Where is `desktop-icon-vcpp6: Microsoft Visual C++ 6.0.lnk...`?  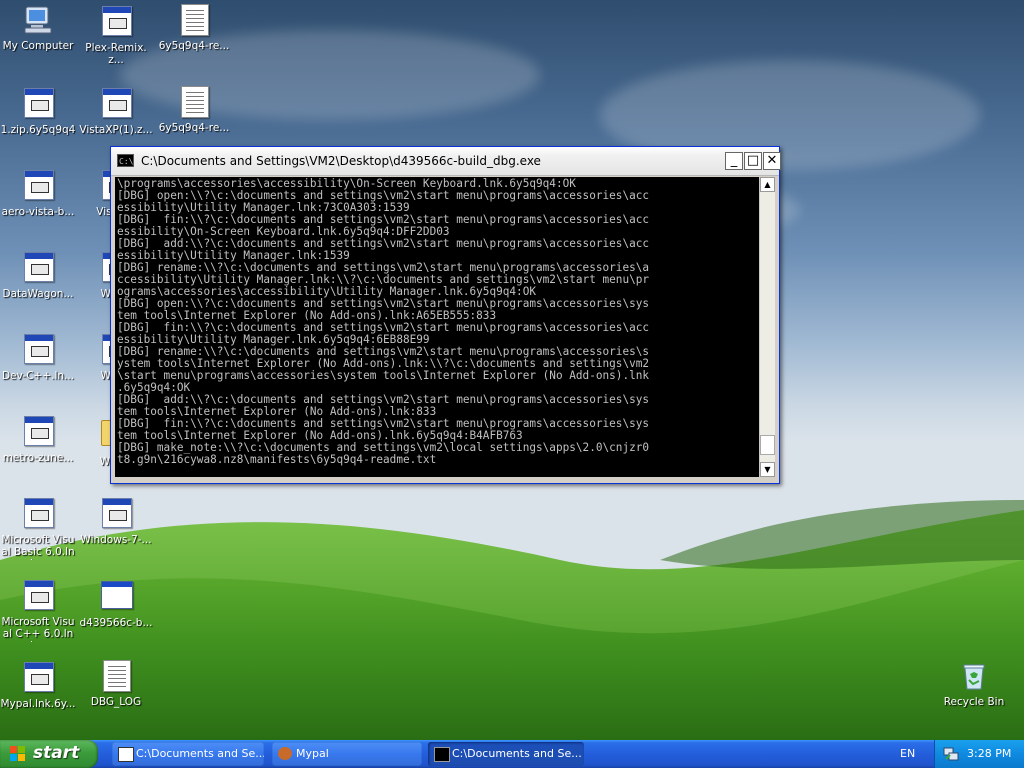 desktop-icon-vcpp6: Microsoft Visual C++ 6.0.lnk... is located at coordinates (38, 610).